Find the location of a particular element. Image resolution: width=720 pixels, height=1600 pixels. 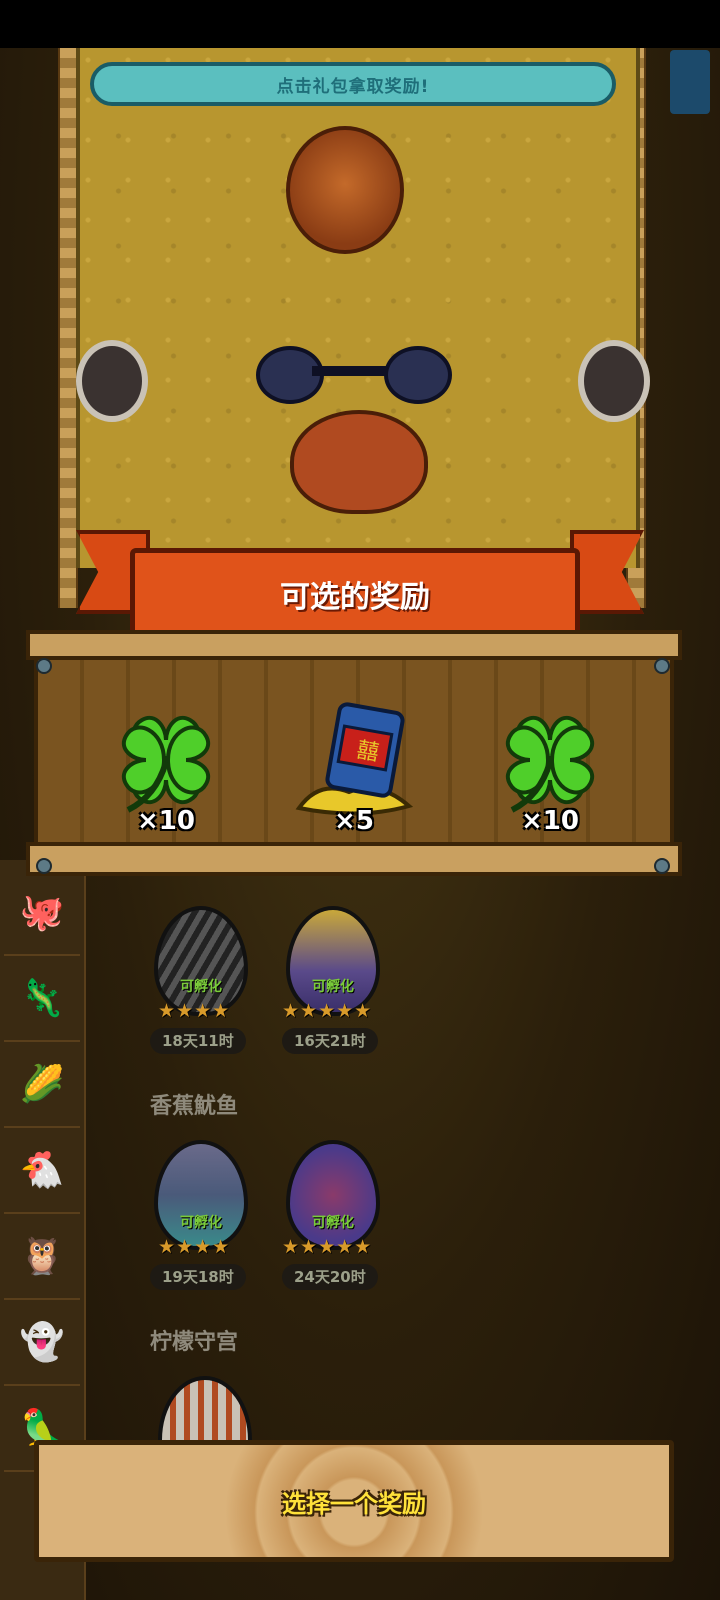

tap-hint-banner: 点击礼包拿取奖励! is located at coordinates (353, 84).